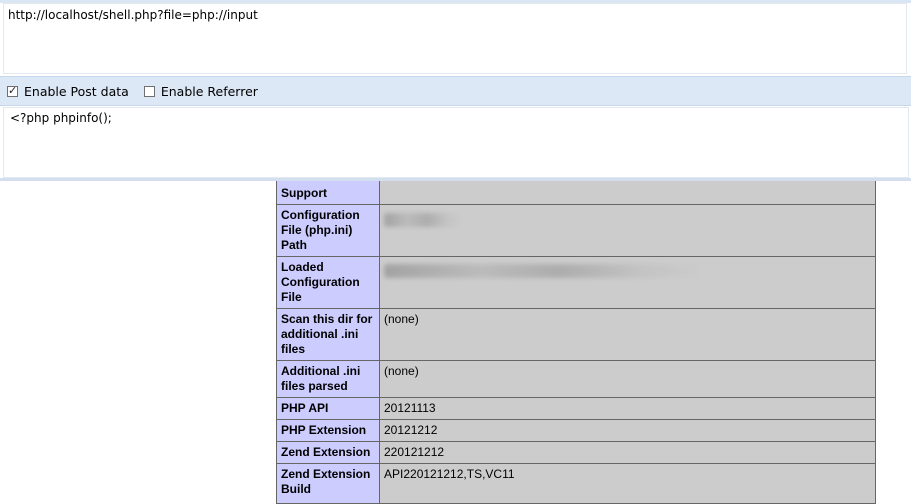 Image resolution: width=911 pixels, height=504 pixels. I want to click on post-data-input: <?php phpinfo();, so click(456, 142).